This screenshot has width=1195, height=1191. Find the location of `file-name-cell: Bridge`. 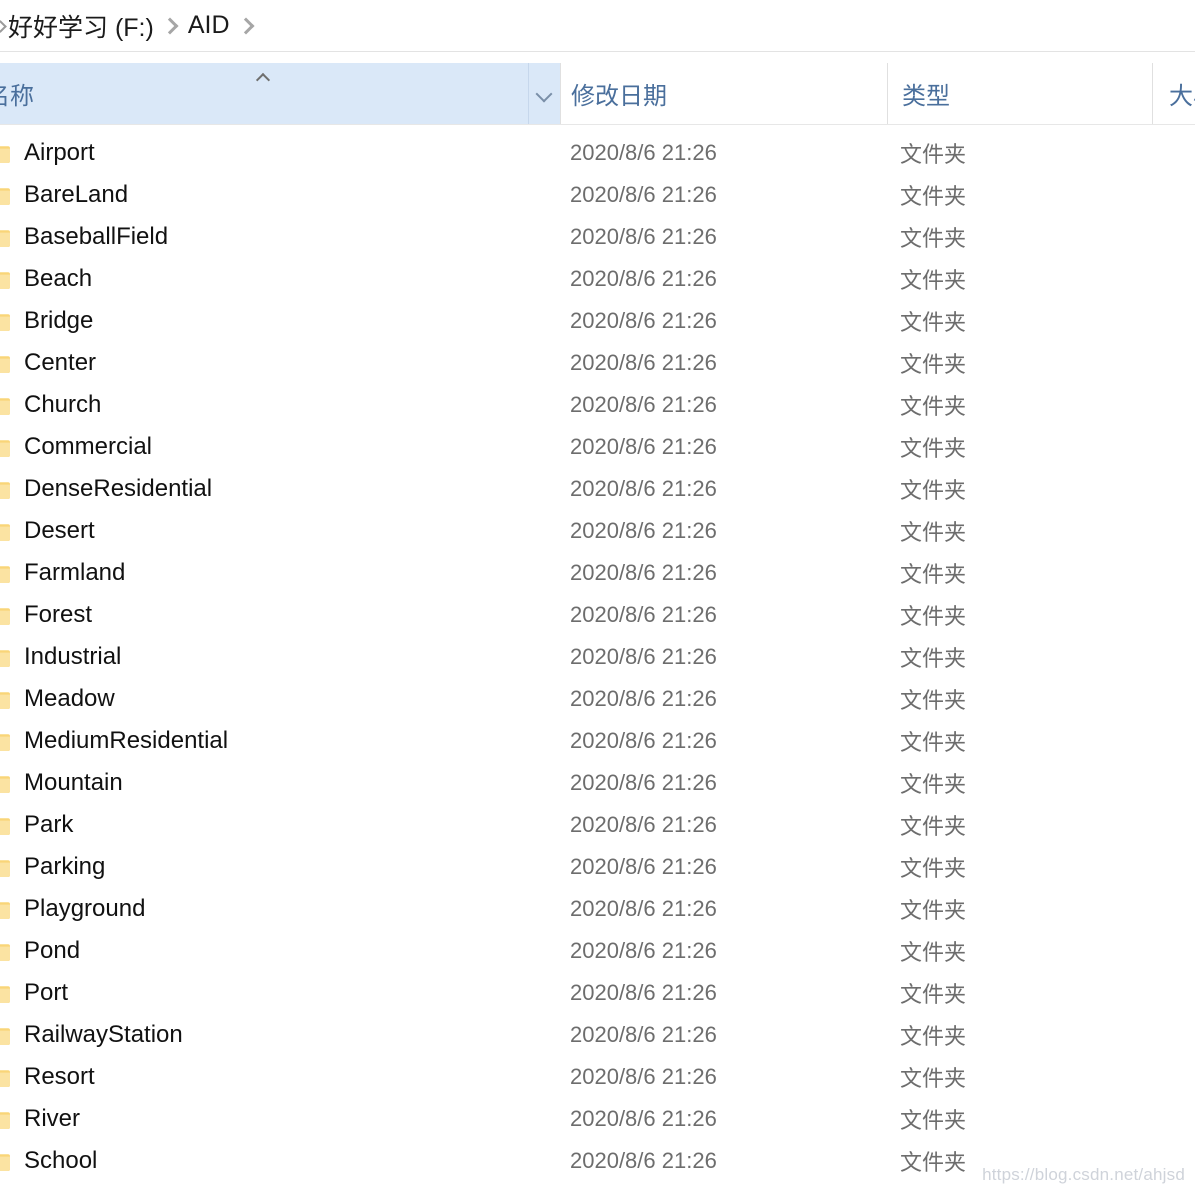

file-name-cell: Bridge is located at coordinates (59, 320).